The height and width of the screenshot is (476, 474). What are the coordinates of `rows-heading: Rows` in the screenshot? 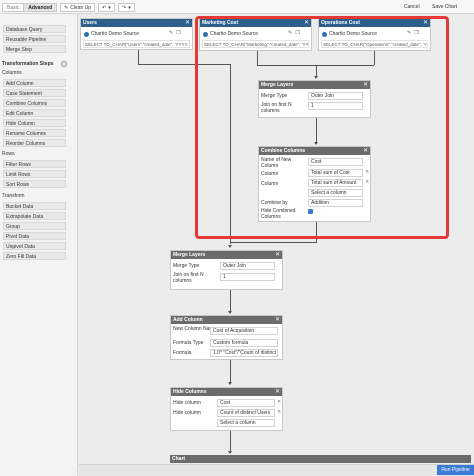 It's located at (8, 154).